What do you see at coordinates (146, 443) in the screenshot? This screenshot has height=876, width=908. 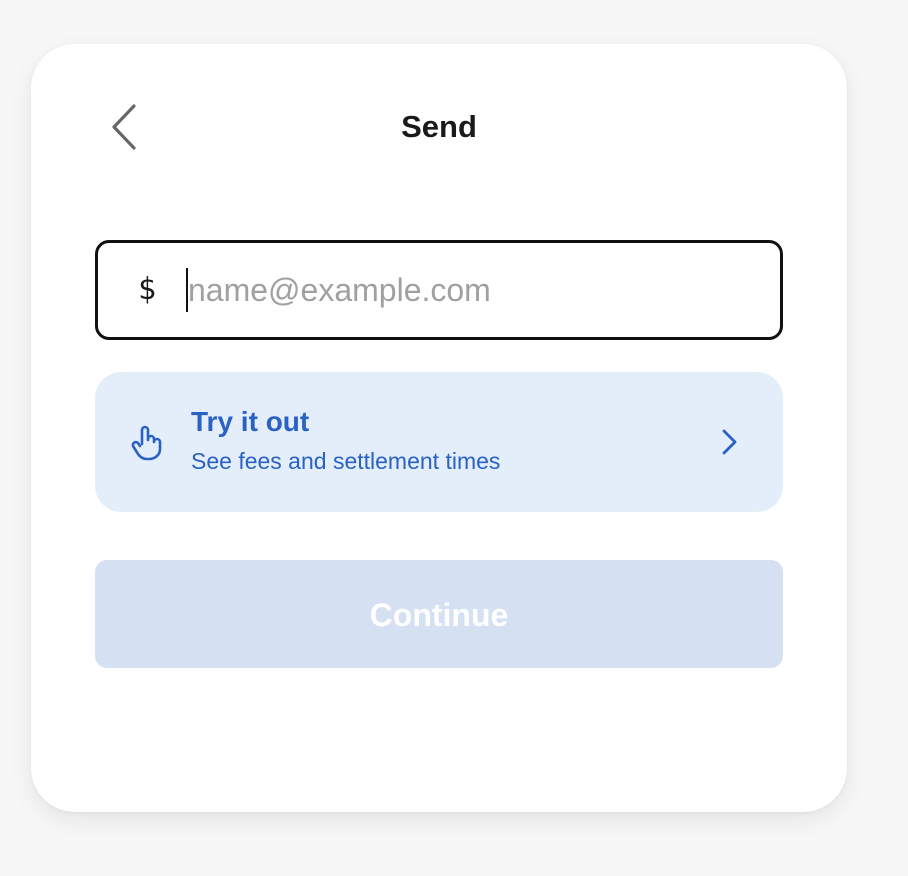 I see `hand-pointer-icon` at bounding box center [146, 443].